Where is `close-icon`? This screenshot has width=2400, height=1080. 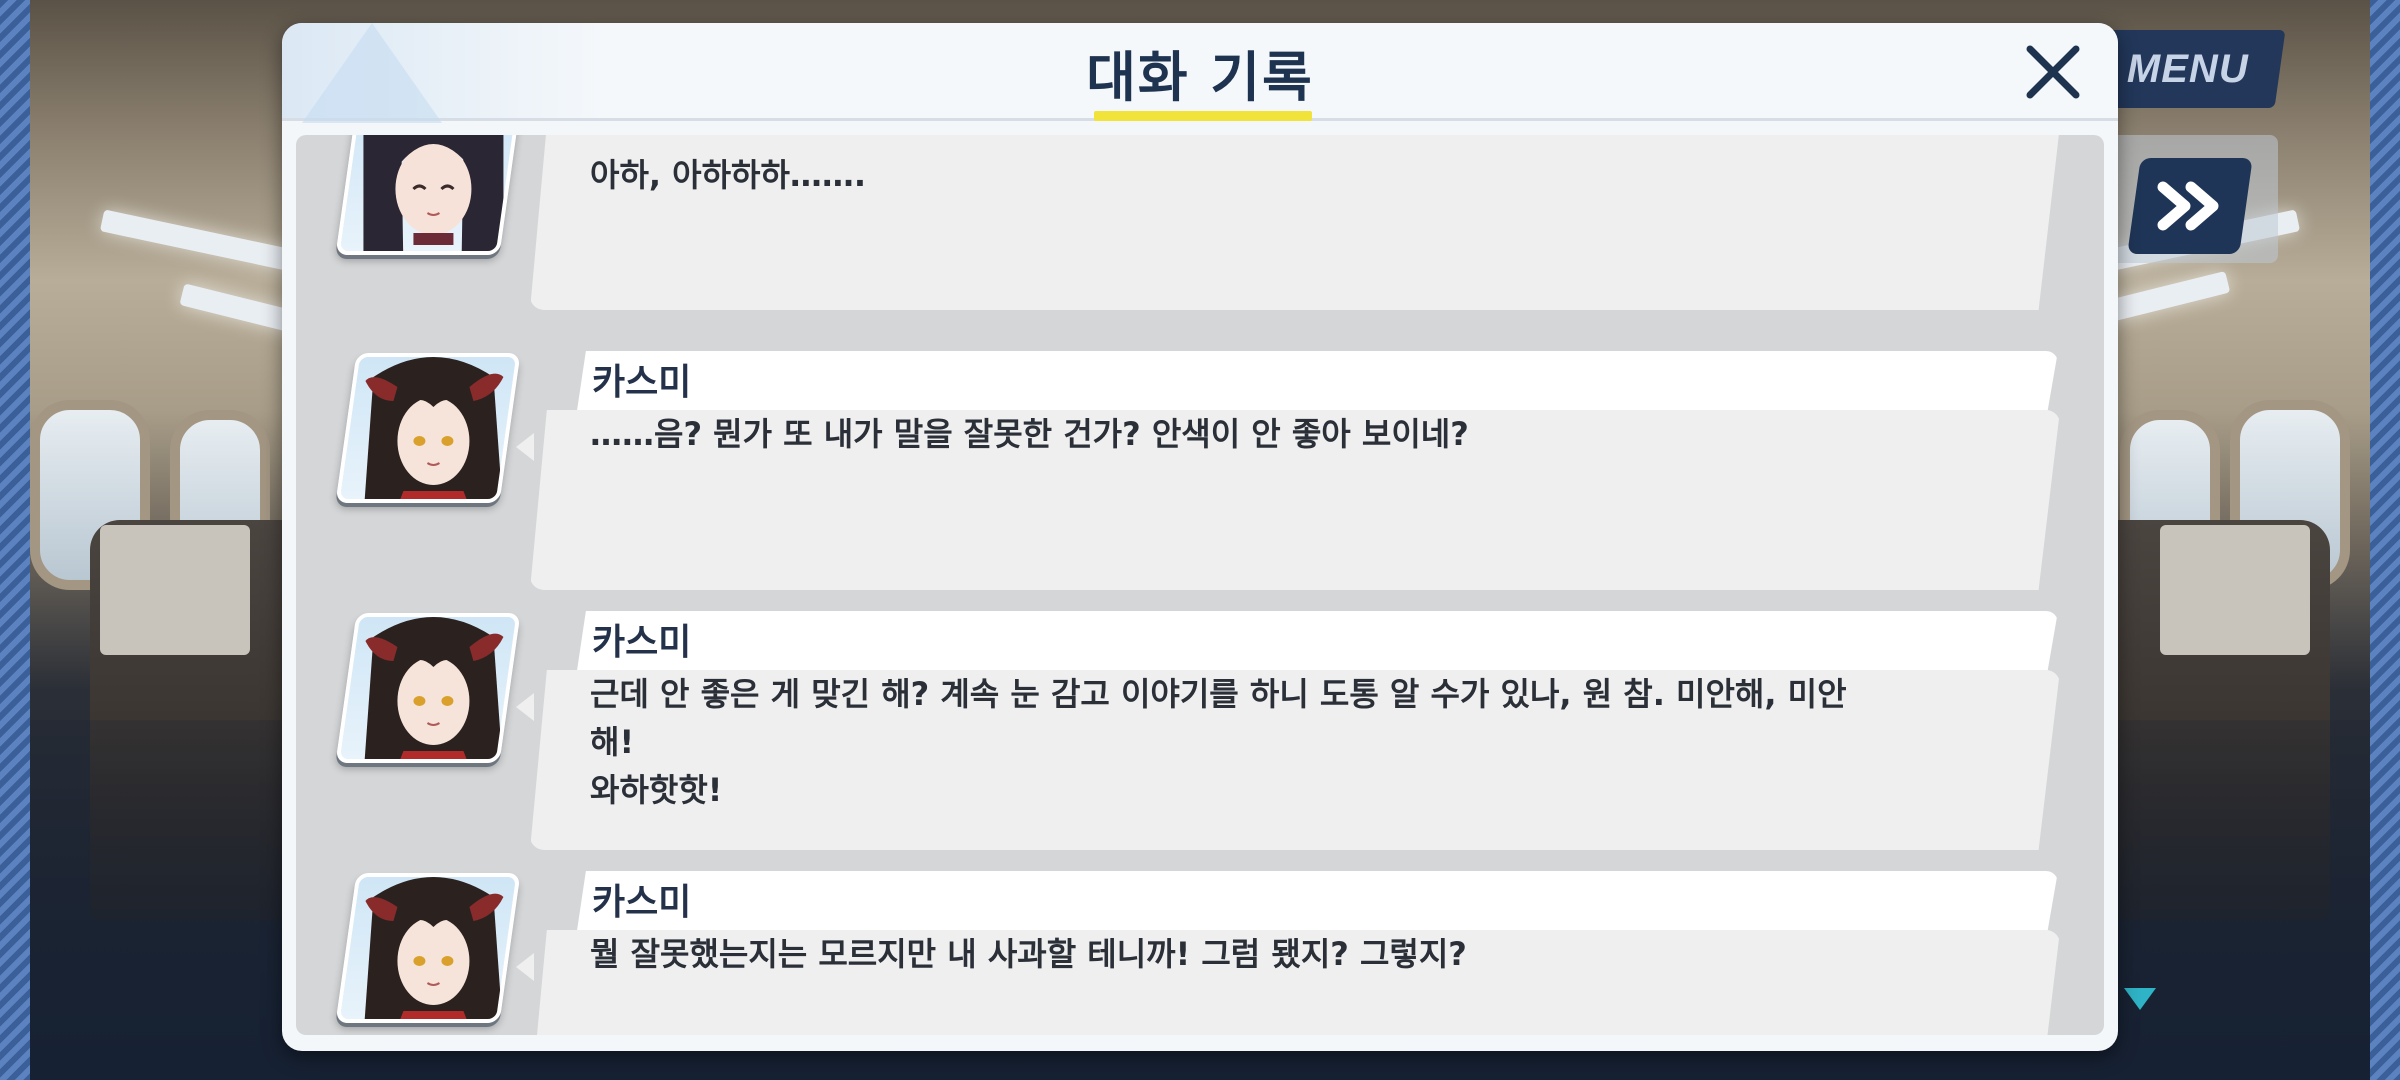
close-icon is located at coordinates (2053, 72).